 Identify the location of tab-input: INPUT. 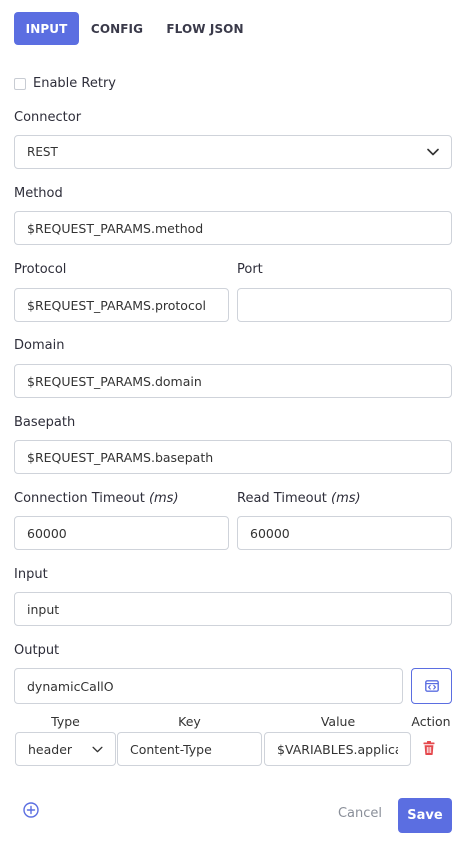
(46, 28).